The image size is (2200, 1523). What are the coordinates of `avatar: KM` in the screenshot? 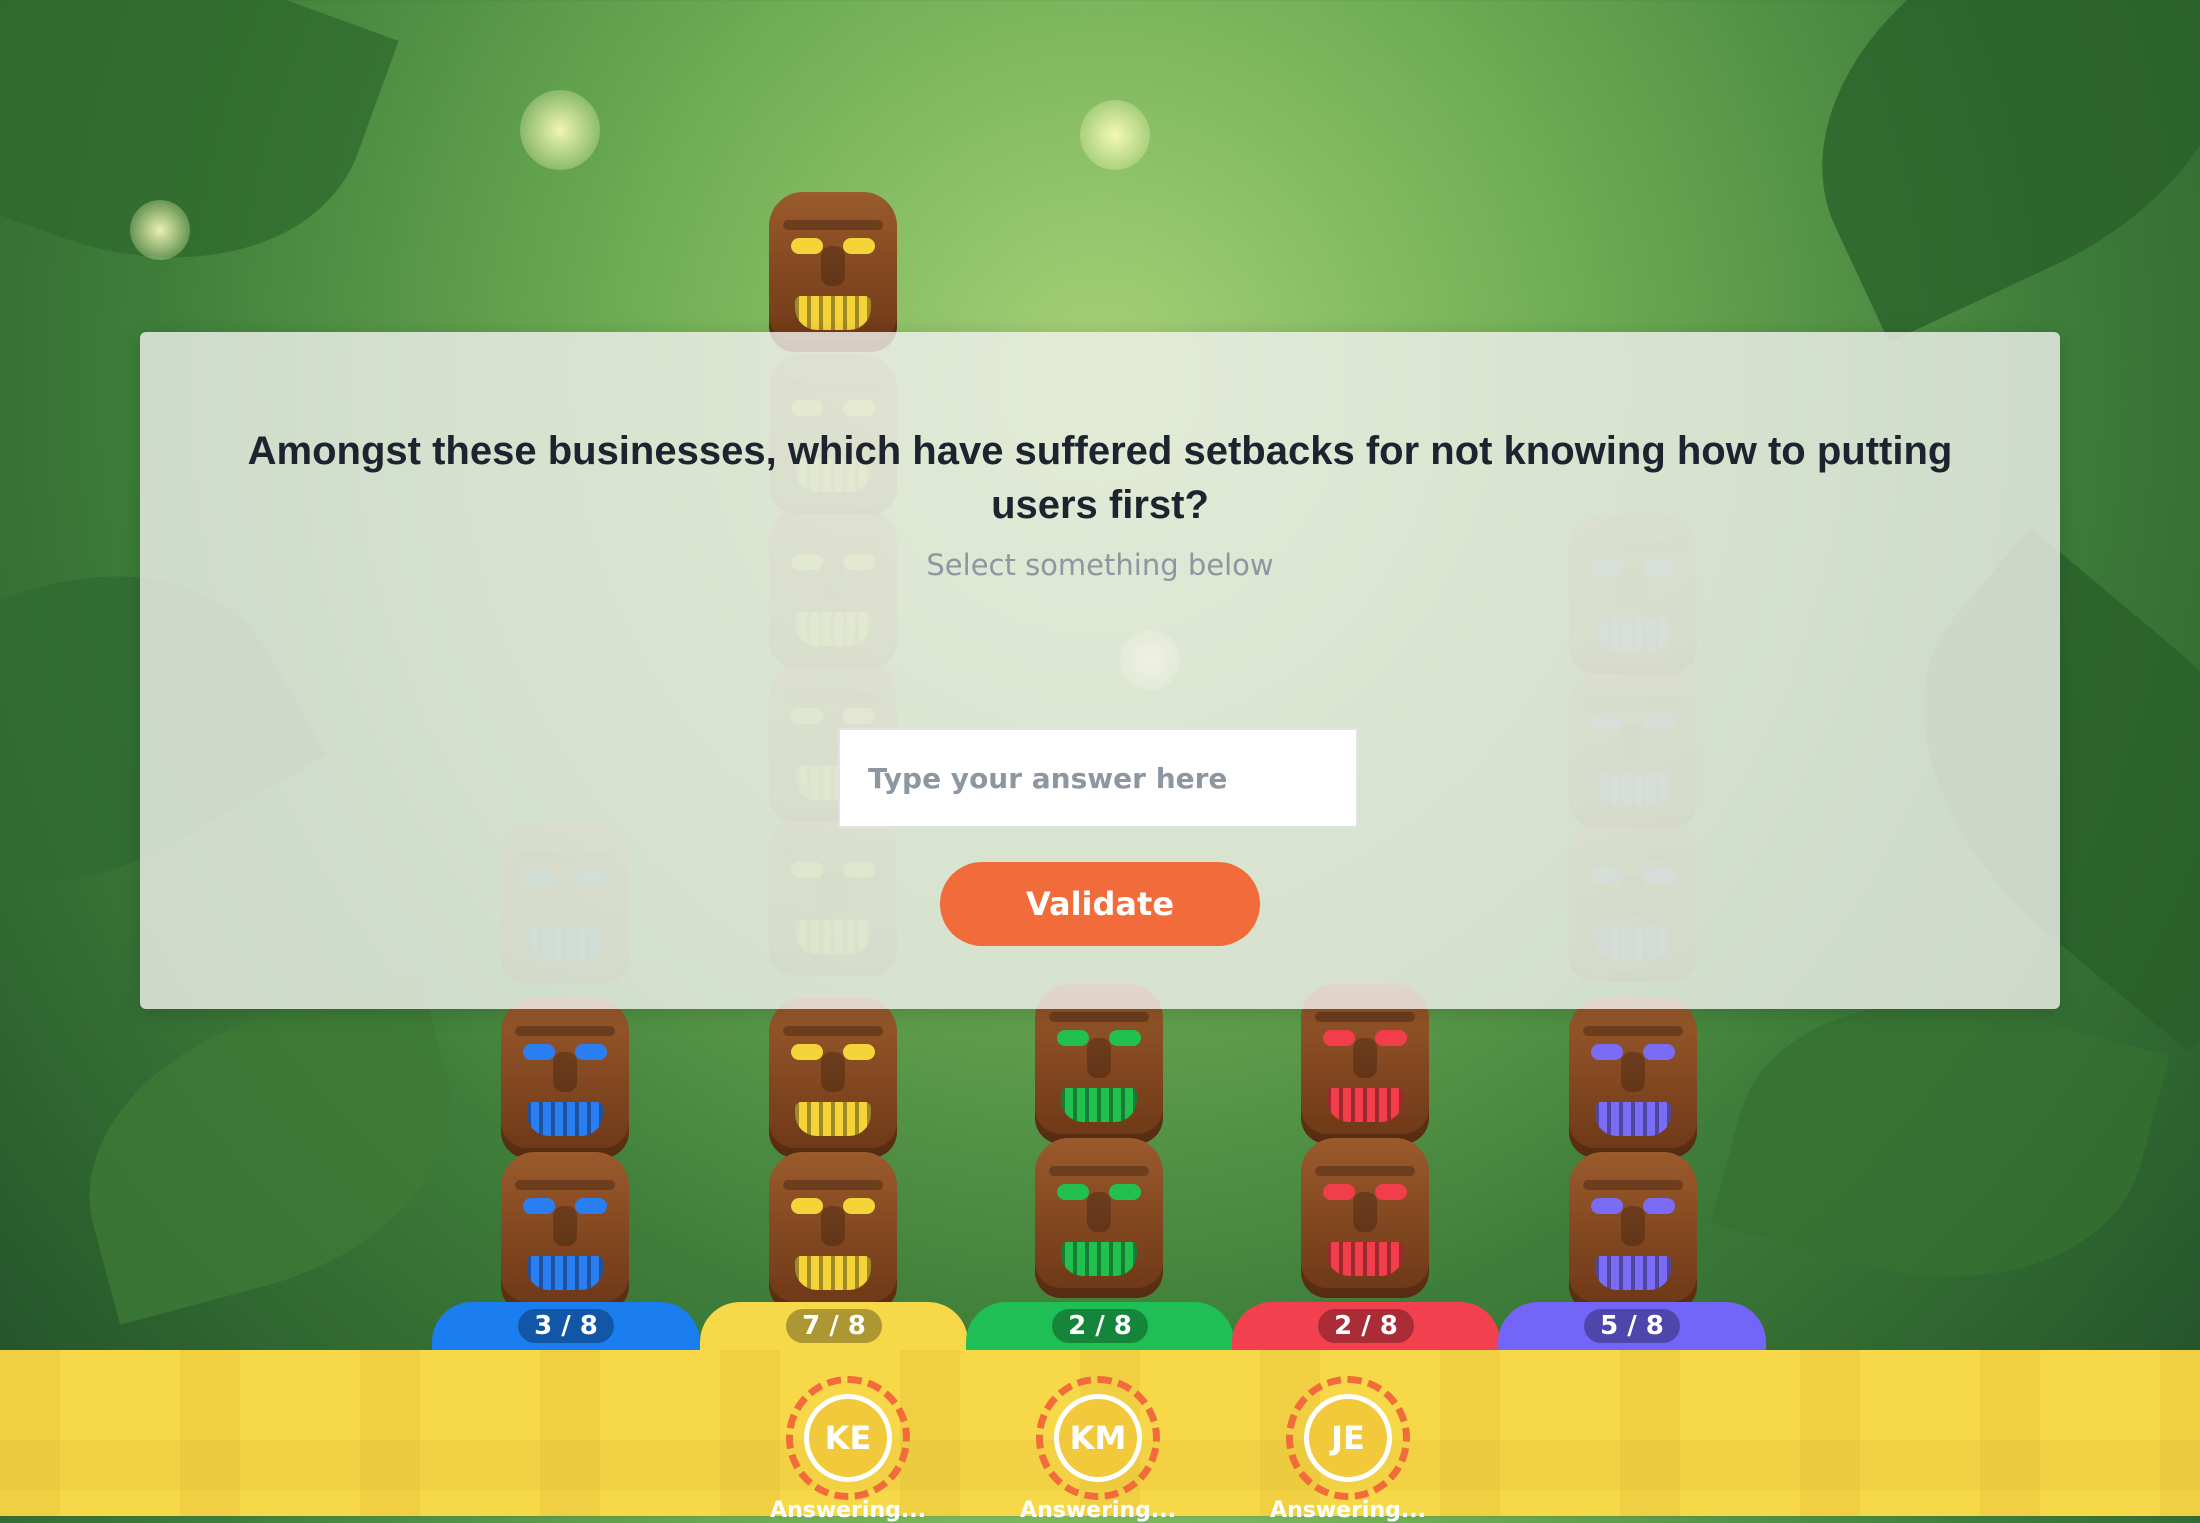 It's located at (1098, 1438).